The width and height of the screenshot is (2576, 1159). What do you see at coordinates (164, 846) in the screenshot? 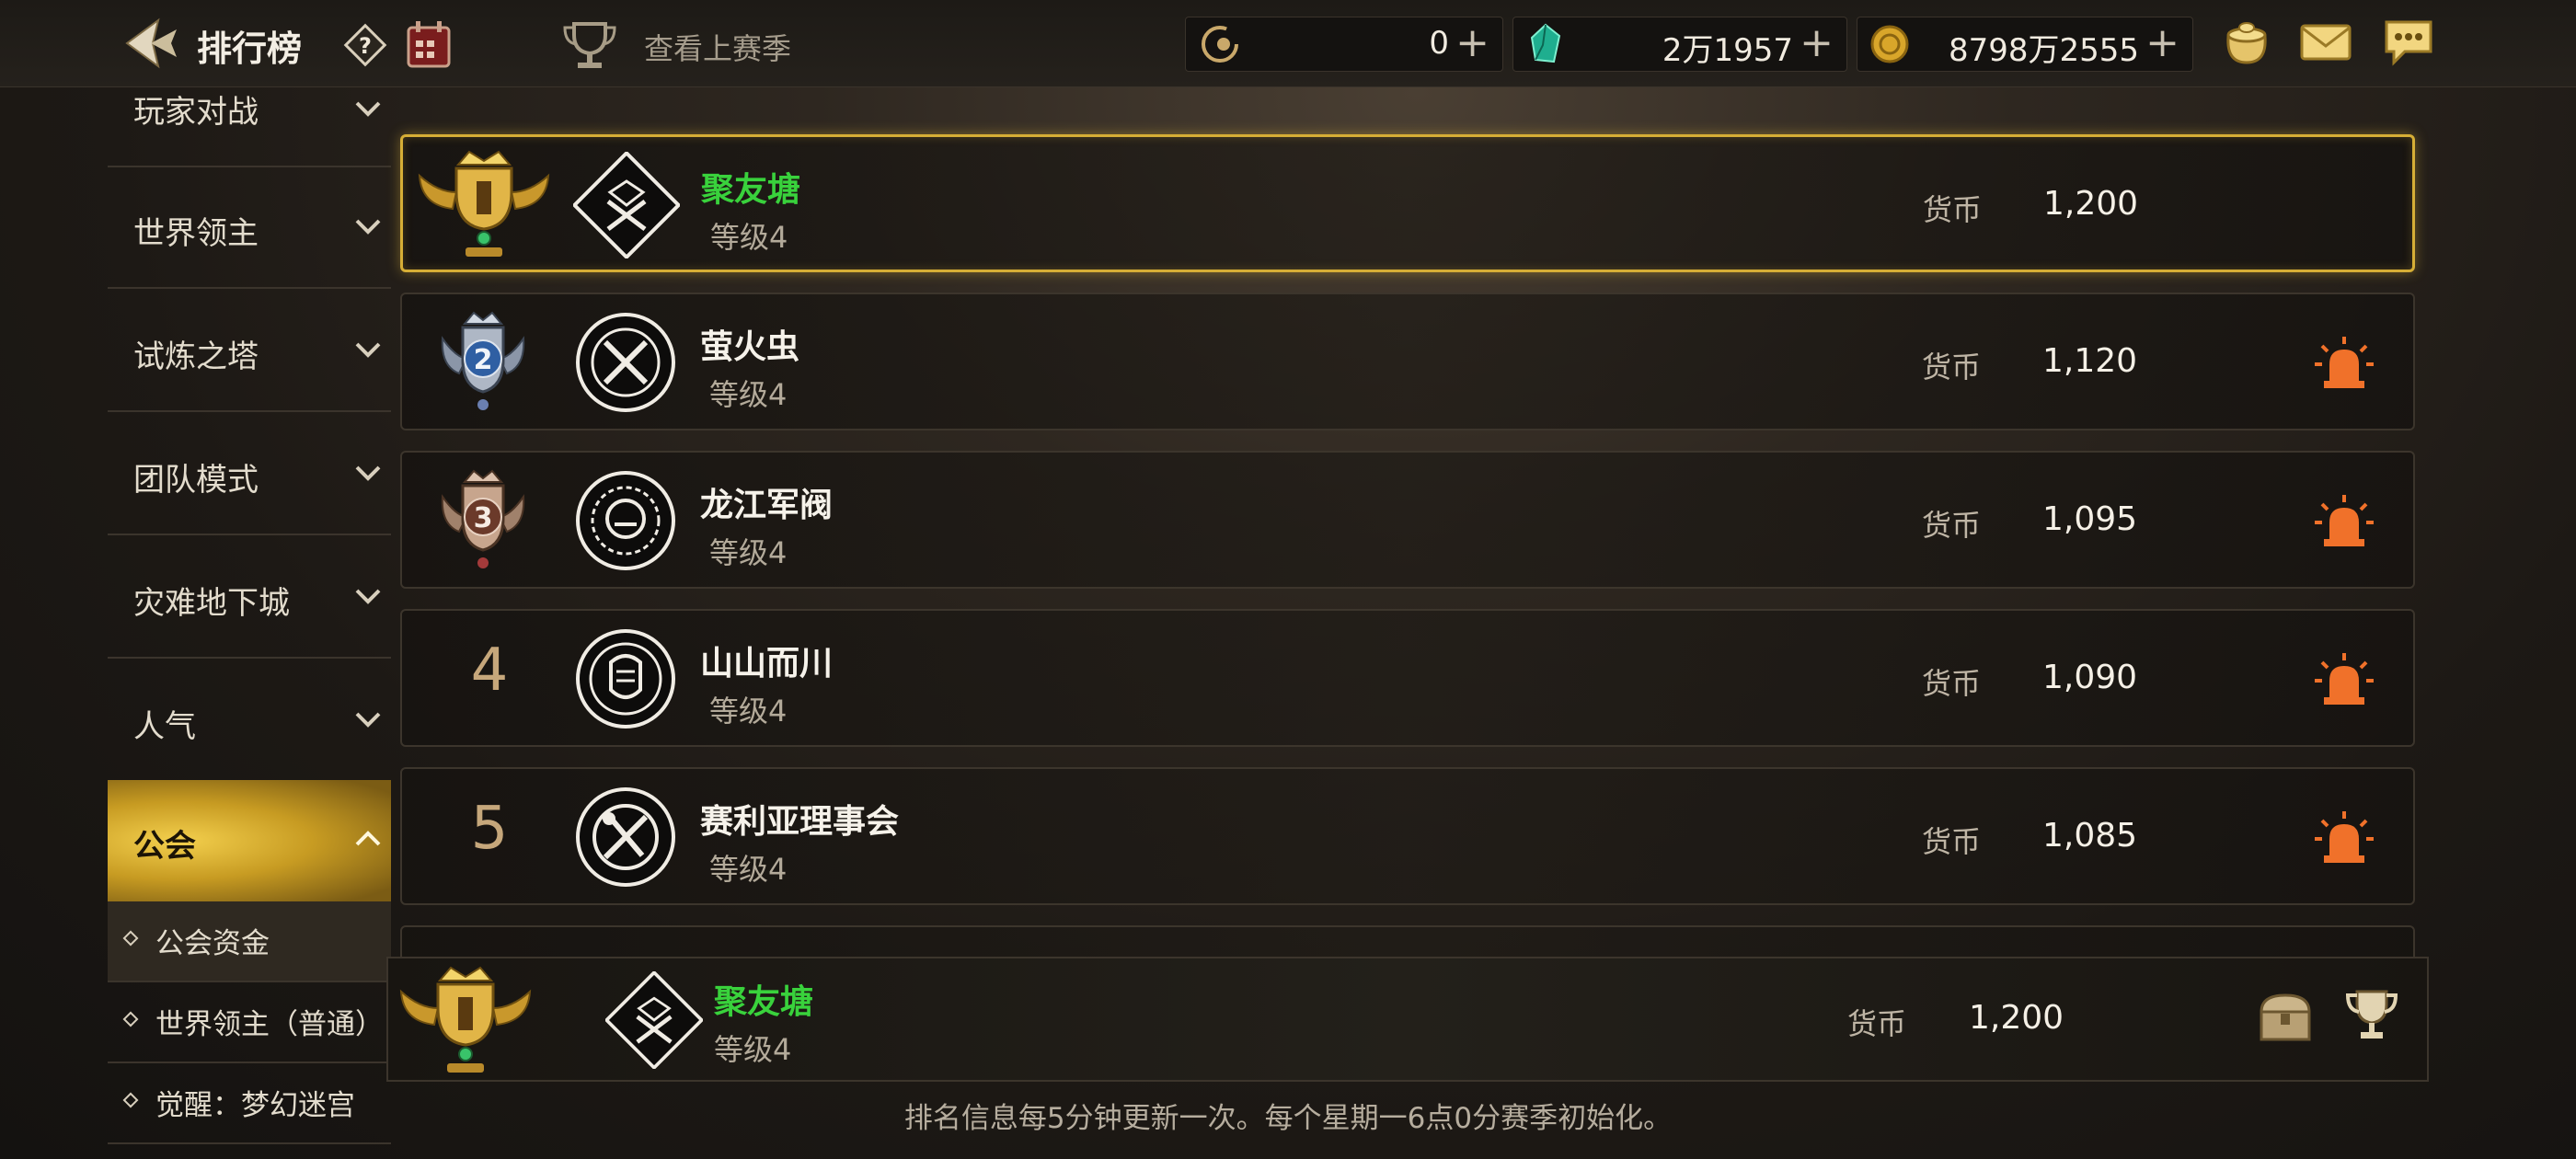
I see `sidebar-item-label: 公会` at bounding box center [164, 846].